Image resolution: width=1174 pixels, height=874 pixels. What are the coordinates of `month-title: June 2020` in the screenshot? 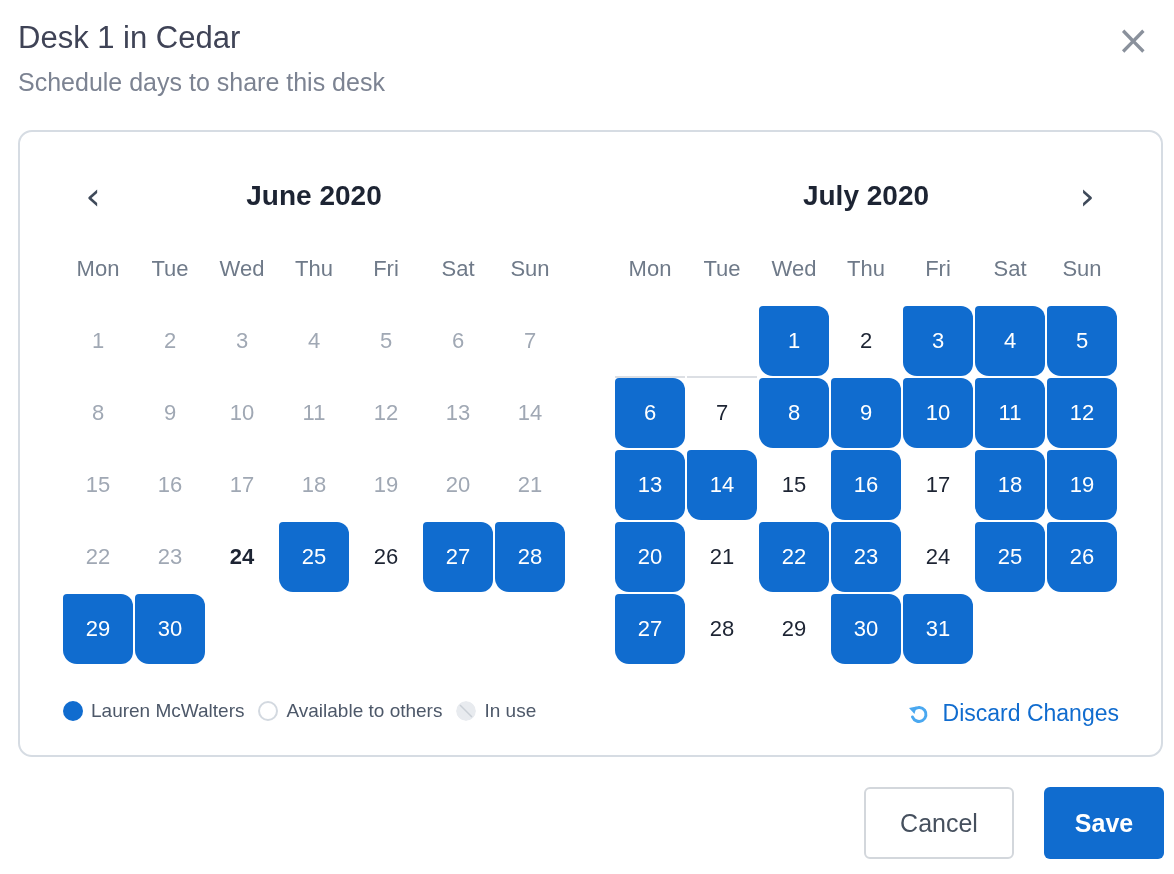 It's located at (314, 196).